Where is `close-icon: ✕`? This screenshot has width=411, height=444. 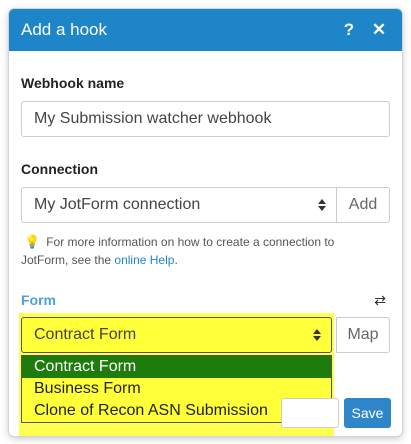
close-icon: ✕ is located at coordinates (379, 30).